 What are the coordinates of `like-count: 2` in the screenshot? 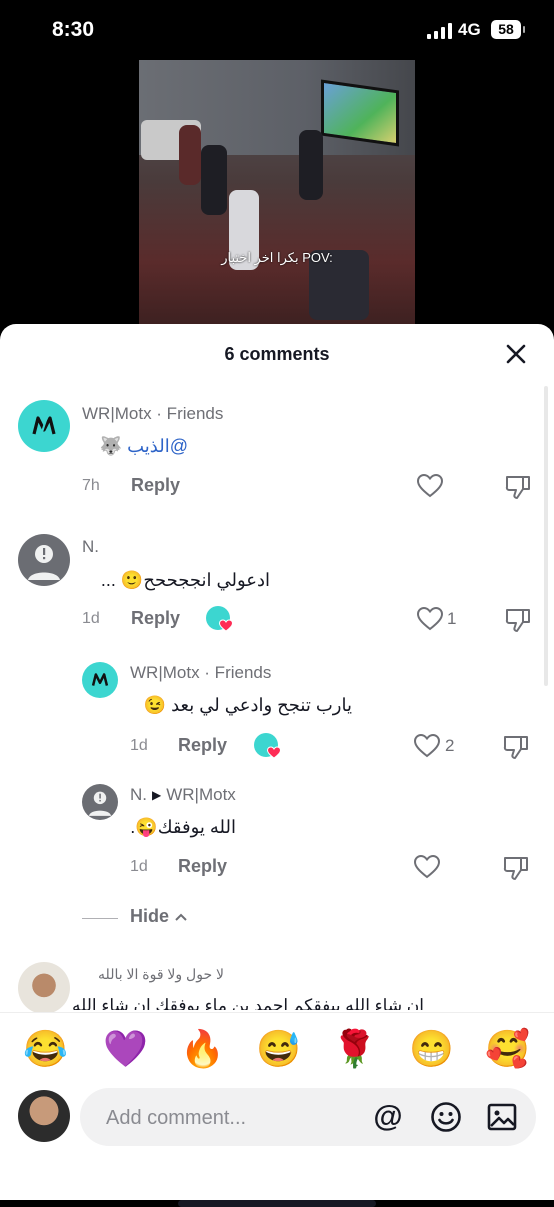 It's located at (450, 745).